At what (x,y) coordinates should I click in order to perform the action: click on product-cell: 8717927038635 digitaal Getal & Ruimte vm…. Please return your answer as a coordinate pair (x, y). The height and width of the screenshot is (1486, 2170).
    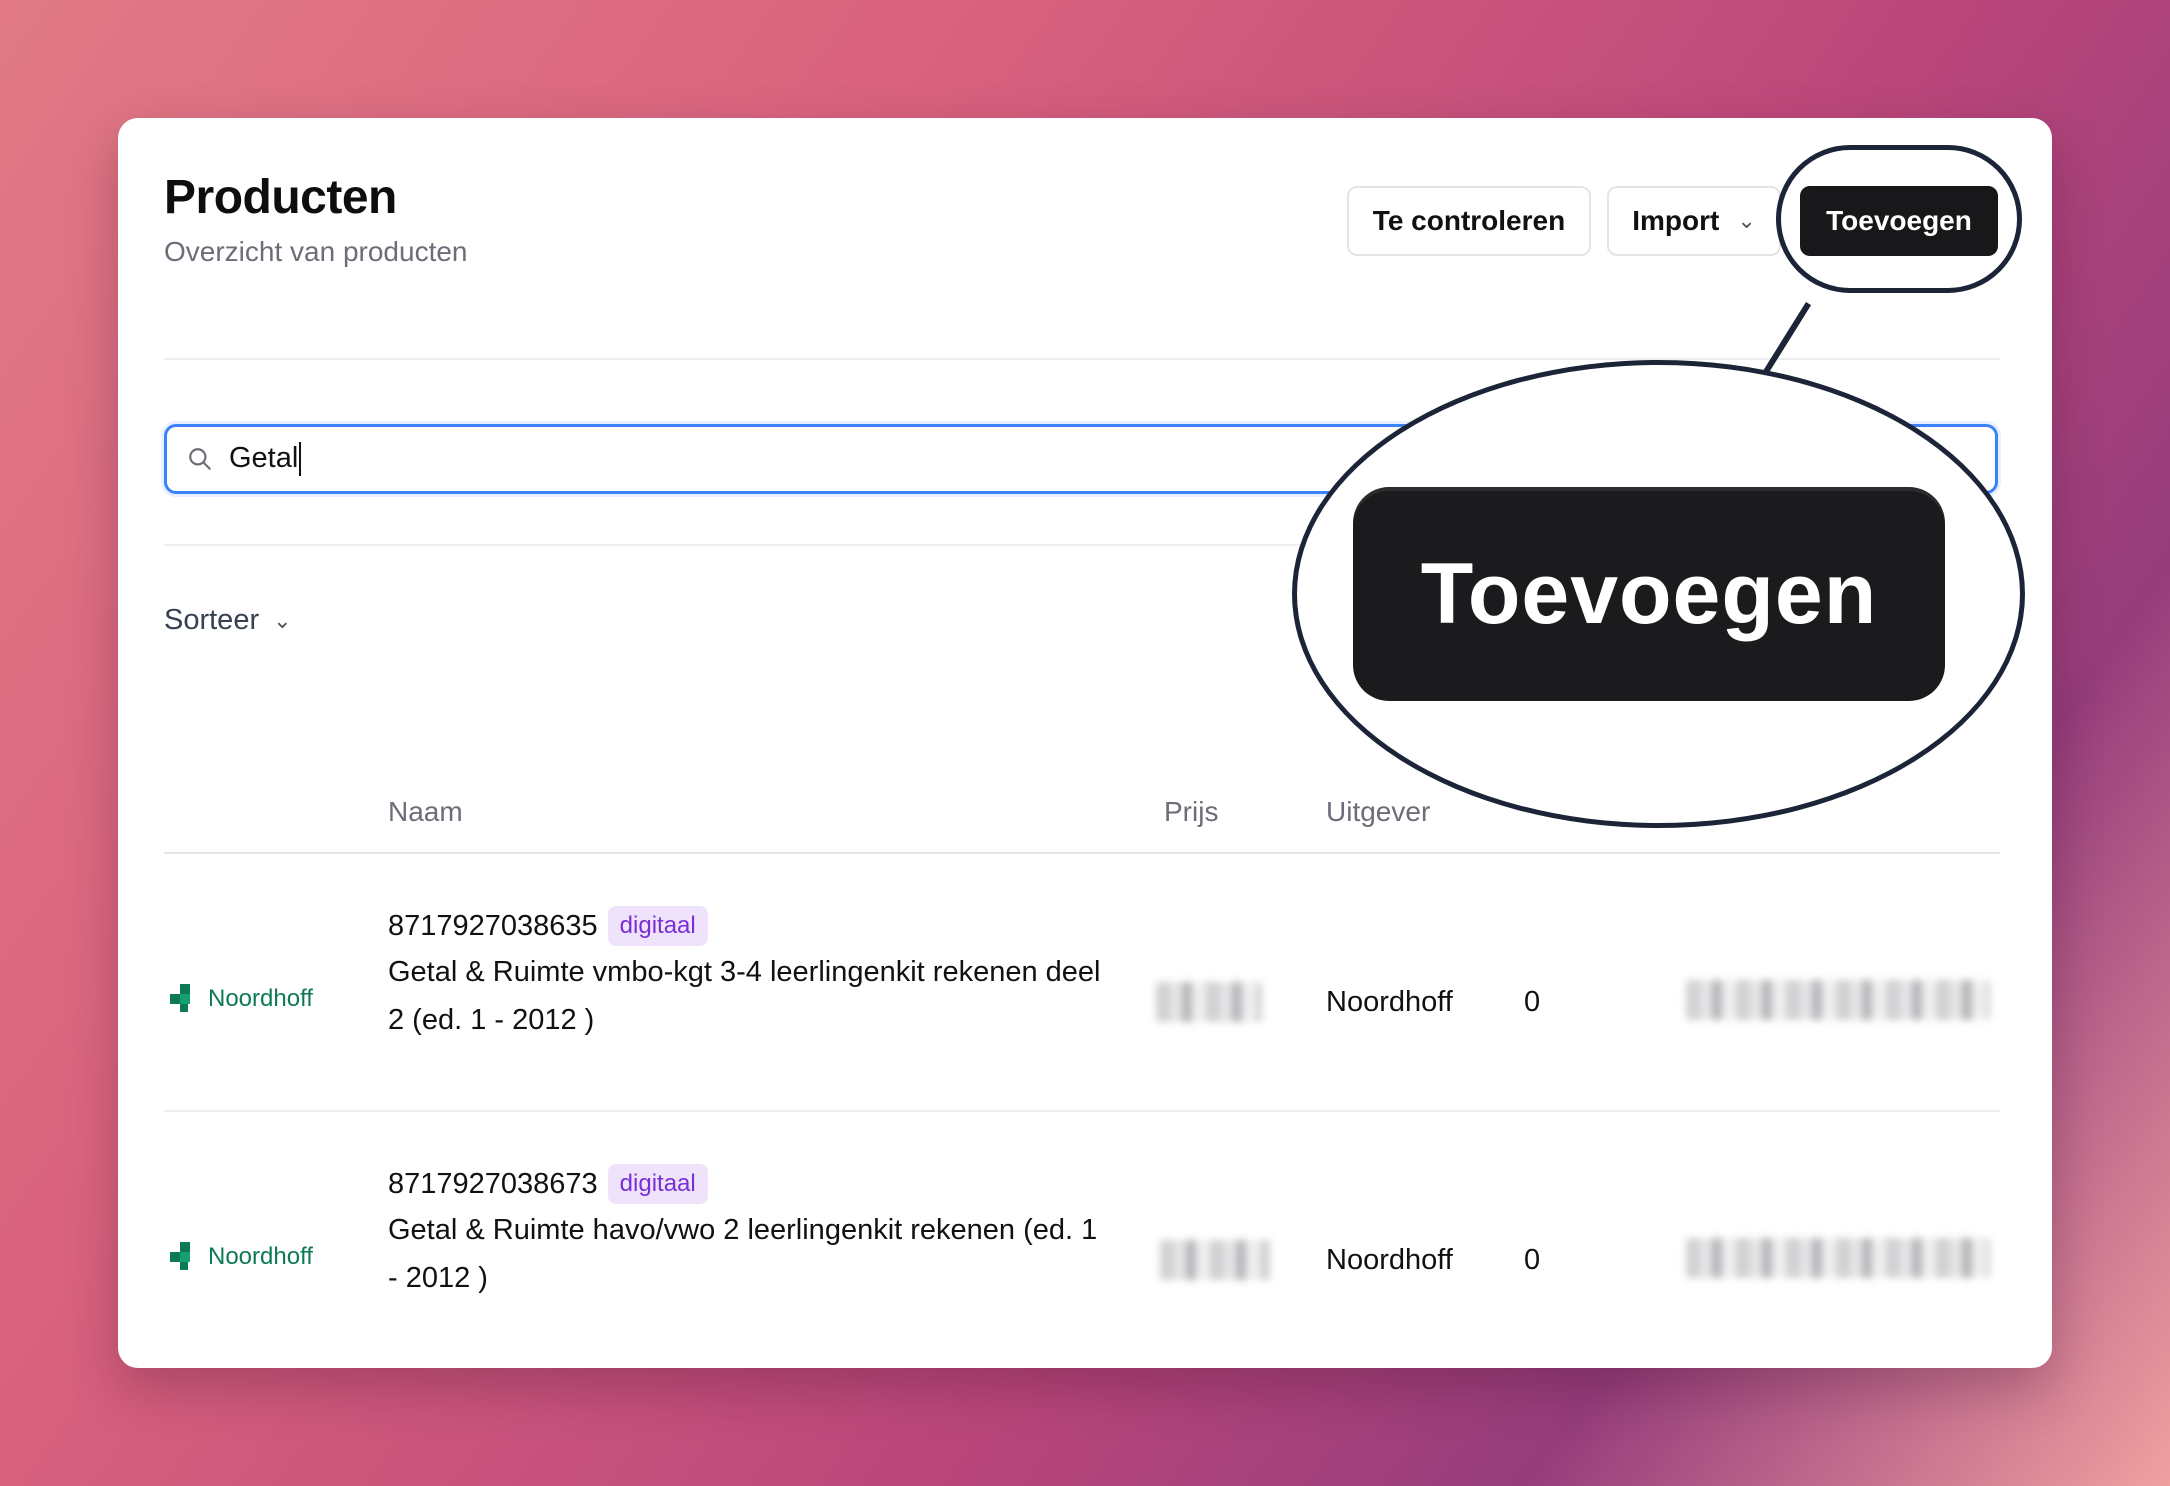
    Looking at the image, I should click on (748, 975).